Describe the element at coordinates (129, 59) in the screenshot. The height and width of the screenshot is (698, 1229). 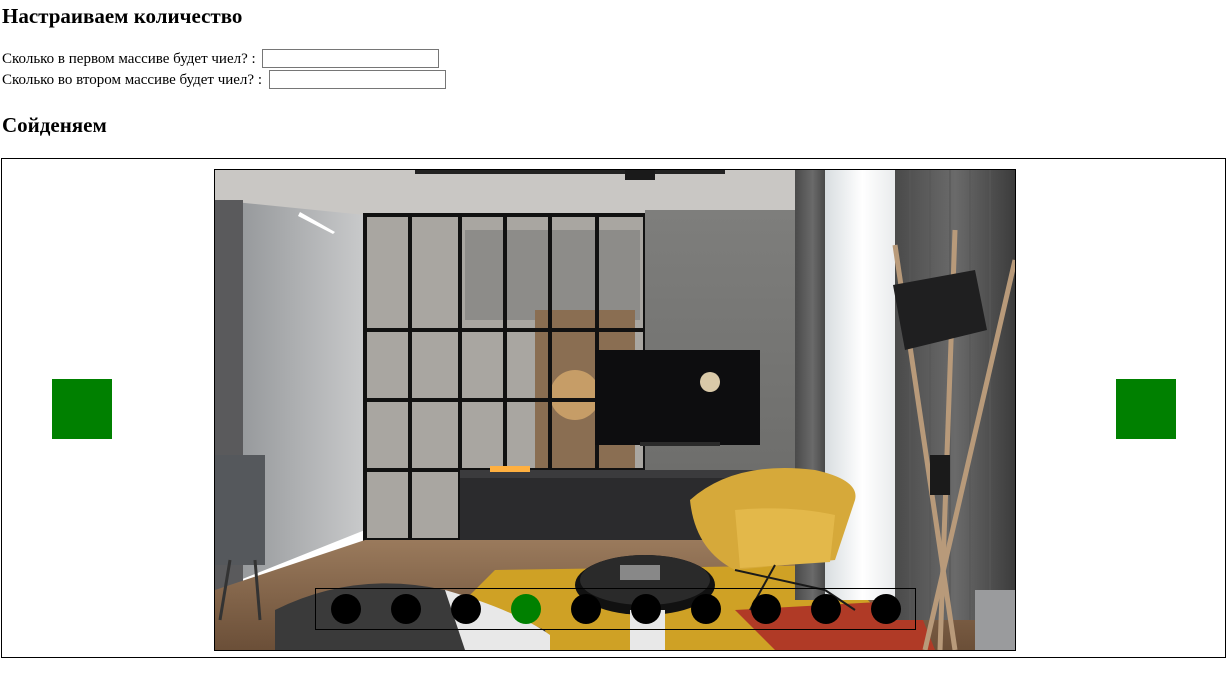
I see `first-array-label: Сколько в первом массиве будет чиел? :` at that location.